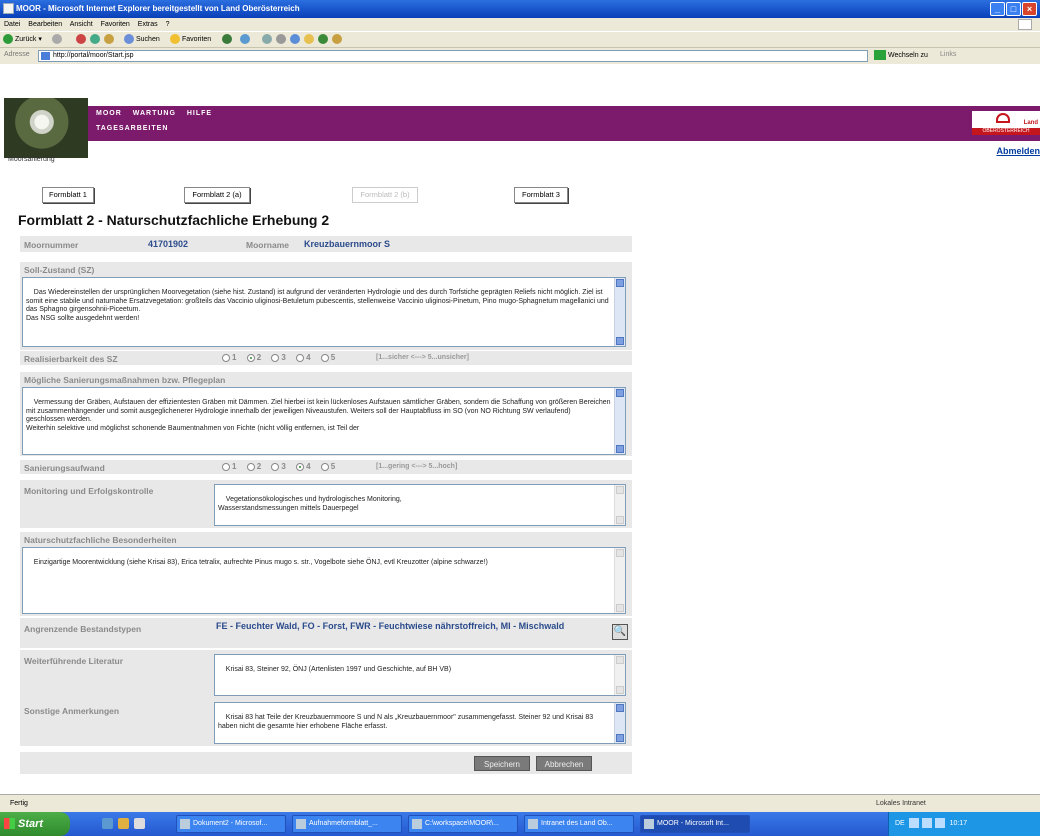  Describe the element at coordinates (268, 40) in the screenshot. I see `mail-button` at that location.